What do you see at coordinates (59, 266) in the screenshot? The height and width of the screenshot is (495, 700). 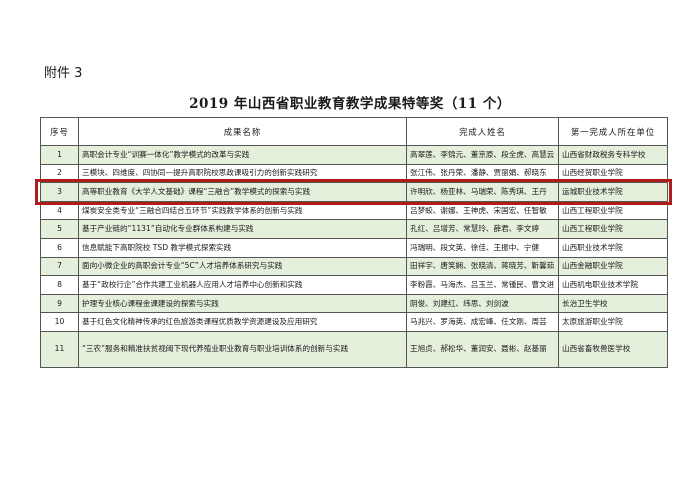 I see `row-no: 7` at bounding box center [59, 266].